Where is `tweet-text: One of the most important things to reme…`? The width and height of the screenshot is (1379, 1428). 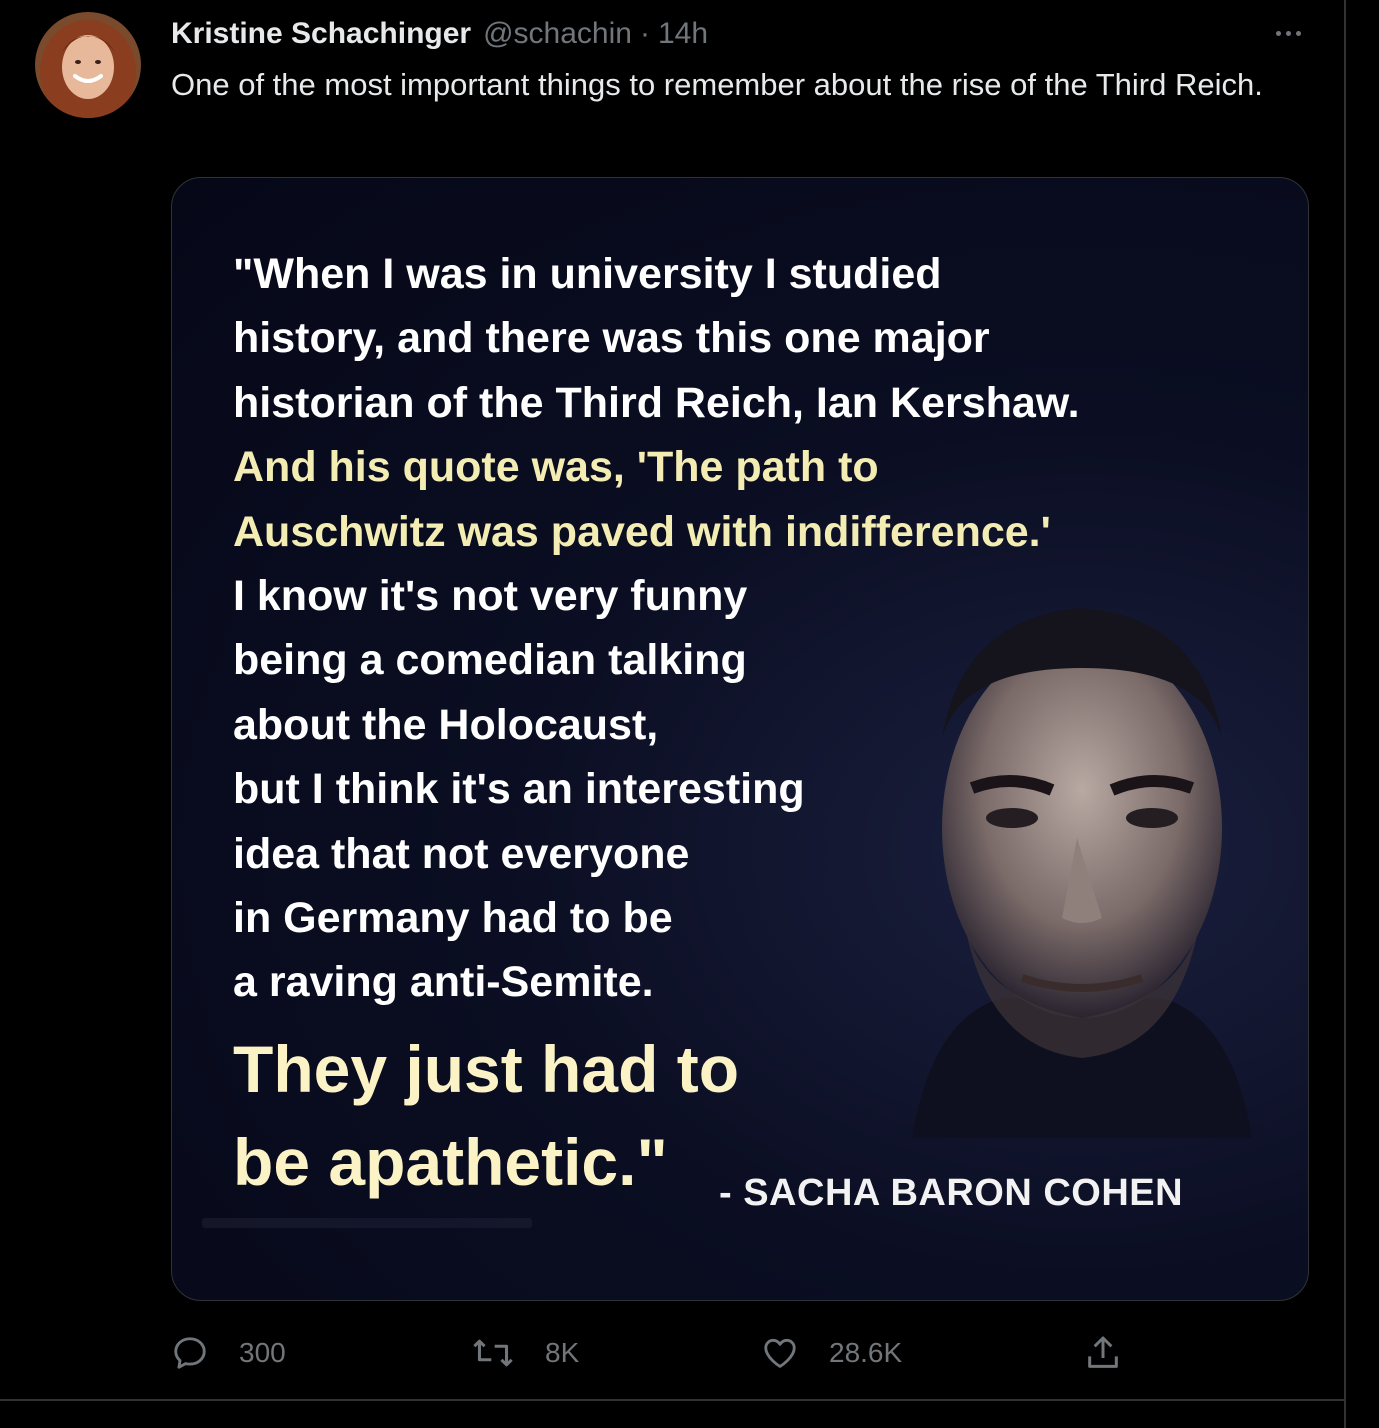 tweet-text: One of the most important things to reme… is located at coordinates (717, 84).